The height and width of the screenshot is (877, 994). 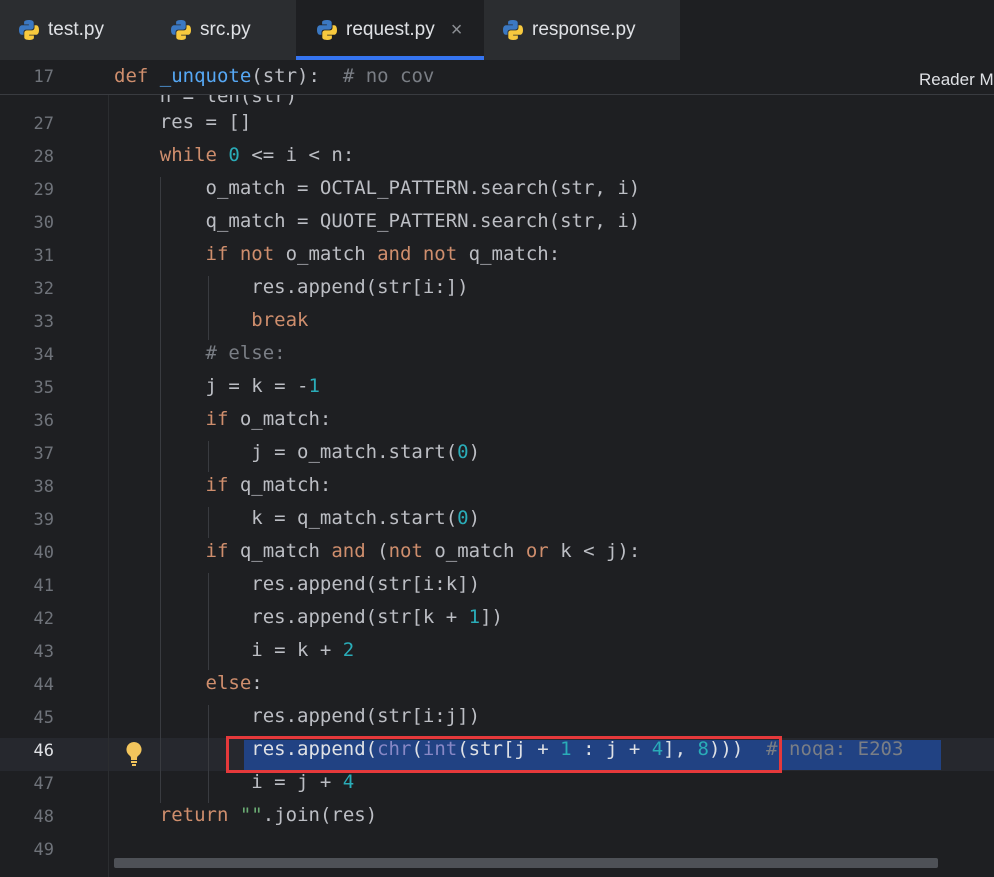 I want to click on tab-src-py: src.py, so click(x=233, y=30).